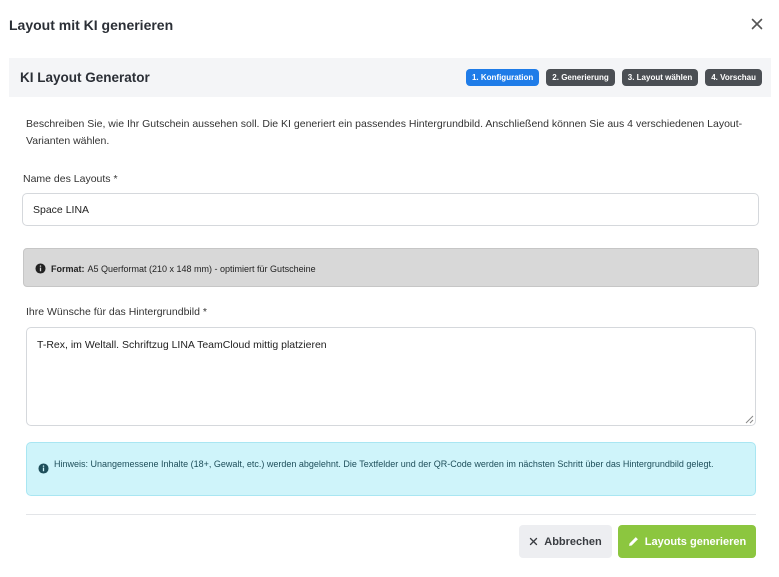 This screenshot has width=779, height=577. Describe the element at coordinates (660, 77) in the screenshot. I see `step-choose-layout: 3. Layout wählen` at that location.